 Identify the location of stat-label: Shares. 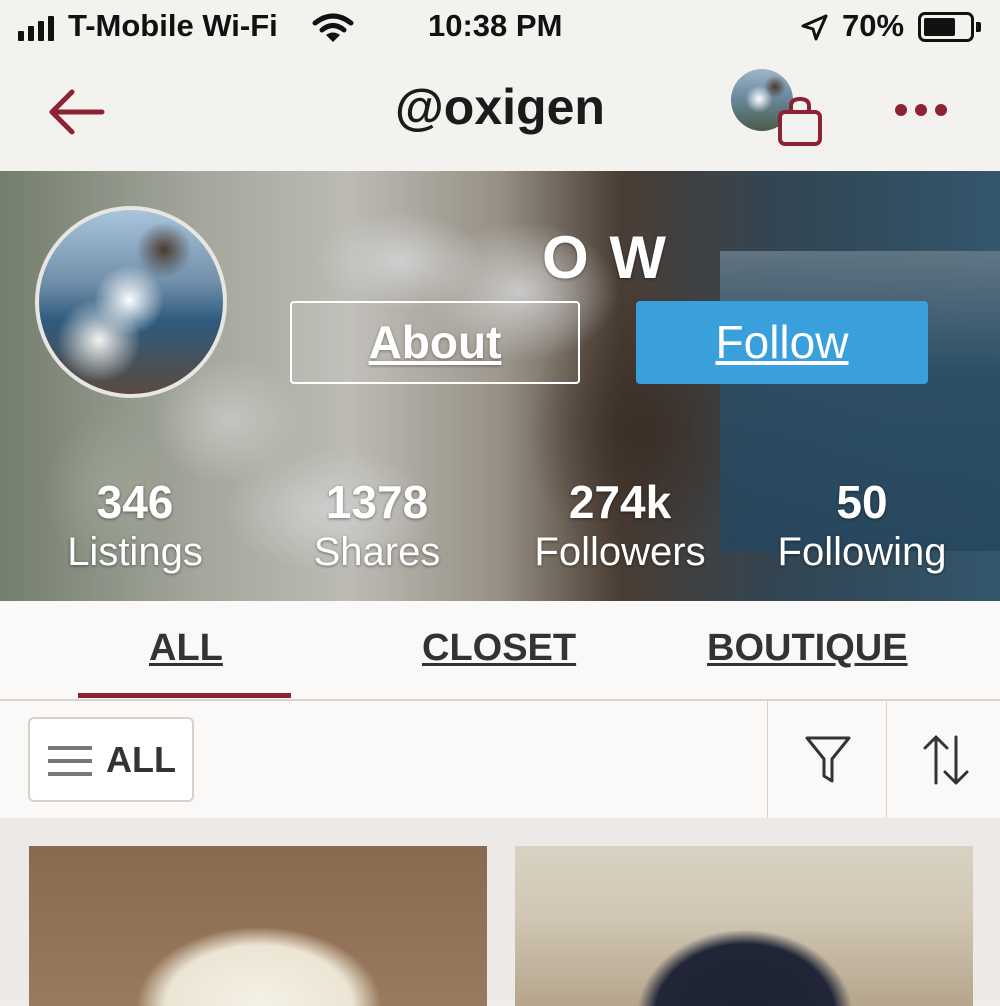
(377, 552).